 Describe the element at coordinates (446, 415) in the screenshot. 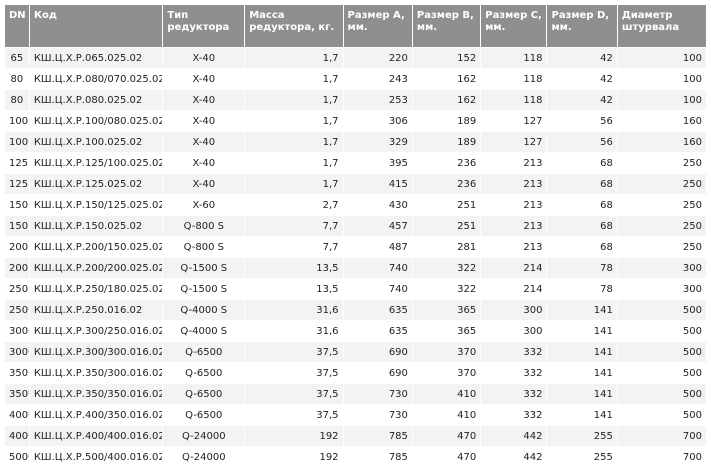

I see `cell-size-b: 410` at that location.